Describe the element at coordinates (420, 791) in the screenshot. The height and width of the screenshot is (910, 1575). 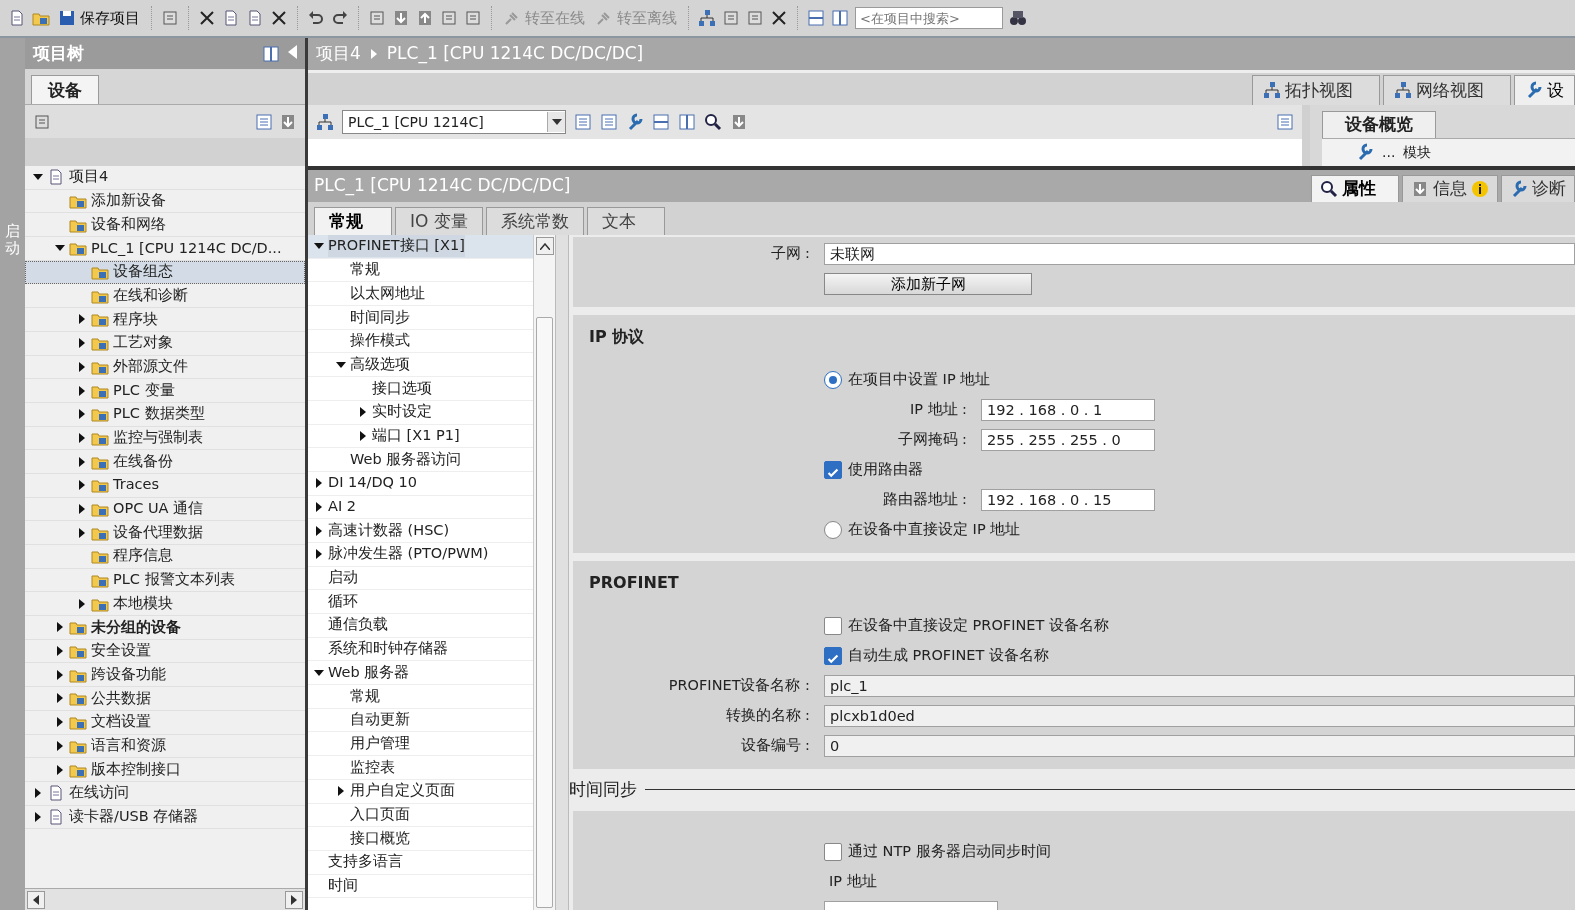
I see `tree-item: 用户自定义页面` at that location.